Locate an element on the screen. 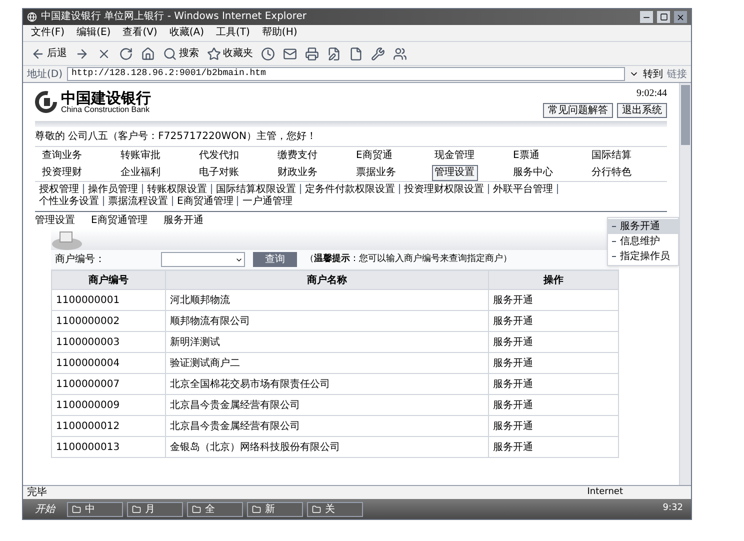 This screenshot has height=541, width=744. minimize-button is located at coordinates (646, 17).